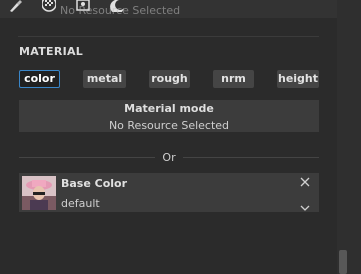  I want to click on chevron-down-icon, so click(305, 204).